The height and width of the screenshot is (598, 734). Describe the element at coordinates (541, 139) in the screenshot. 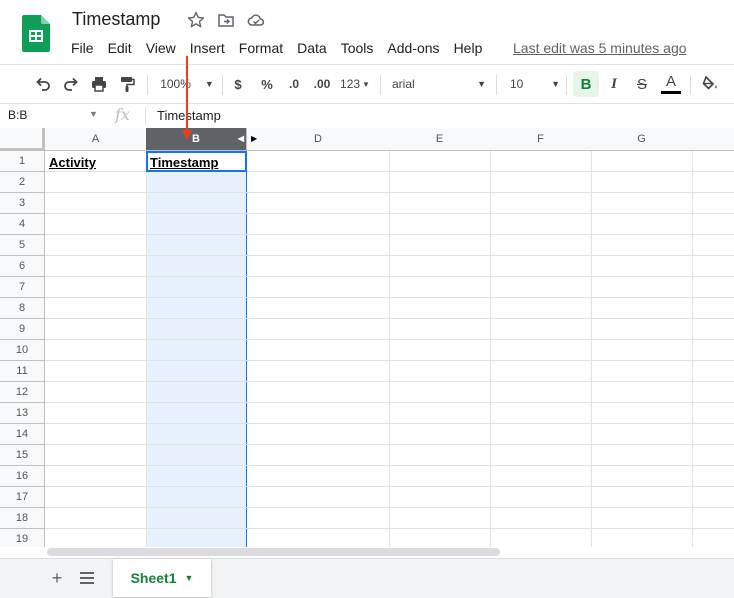

I see `column-header-f: F` at that location.